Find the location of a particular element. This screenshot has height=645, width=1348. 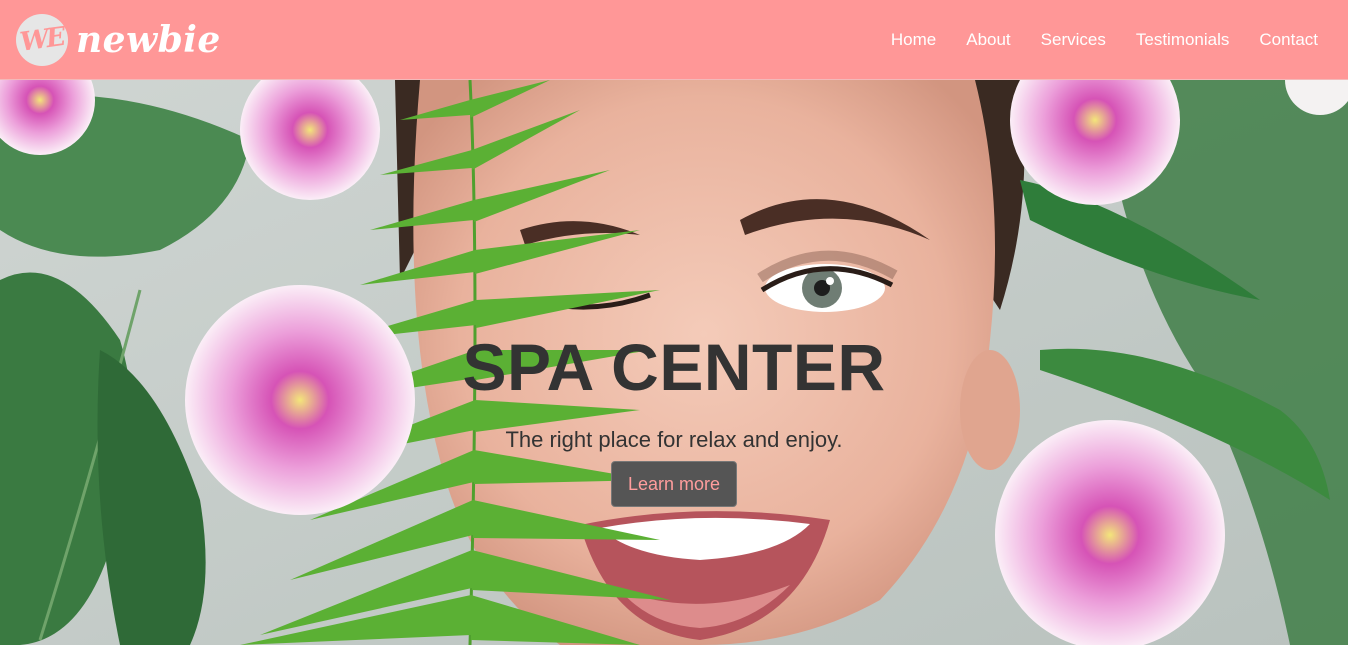

nav-item-testimonials: Testimonials is located at coordinates (1183, 40).